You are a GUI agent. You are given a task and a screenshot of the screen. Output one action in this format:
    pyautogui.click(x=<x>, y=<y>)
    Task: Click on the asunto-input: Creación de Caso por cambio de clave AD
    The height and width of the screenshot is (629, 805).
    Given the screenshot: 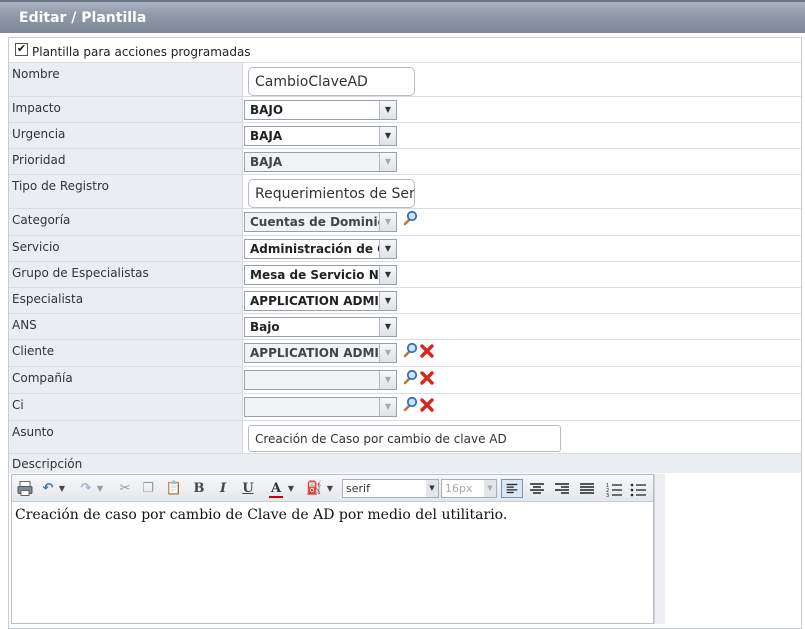 What is the action you would take?
    pyautogui.click(x=404, y=438)
    